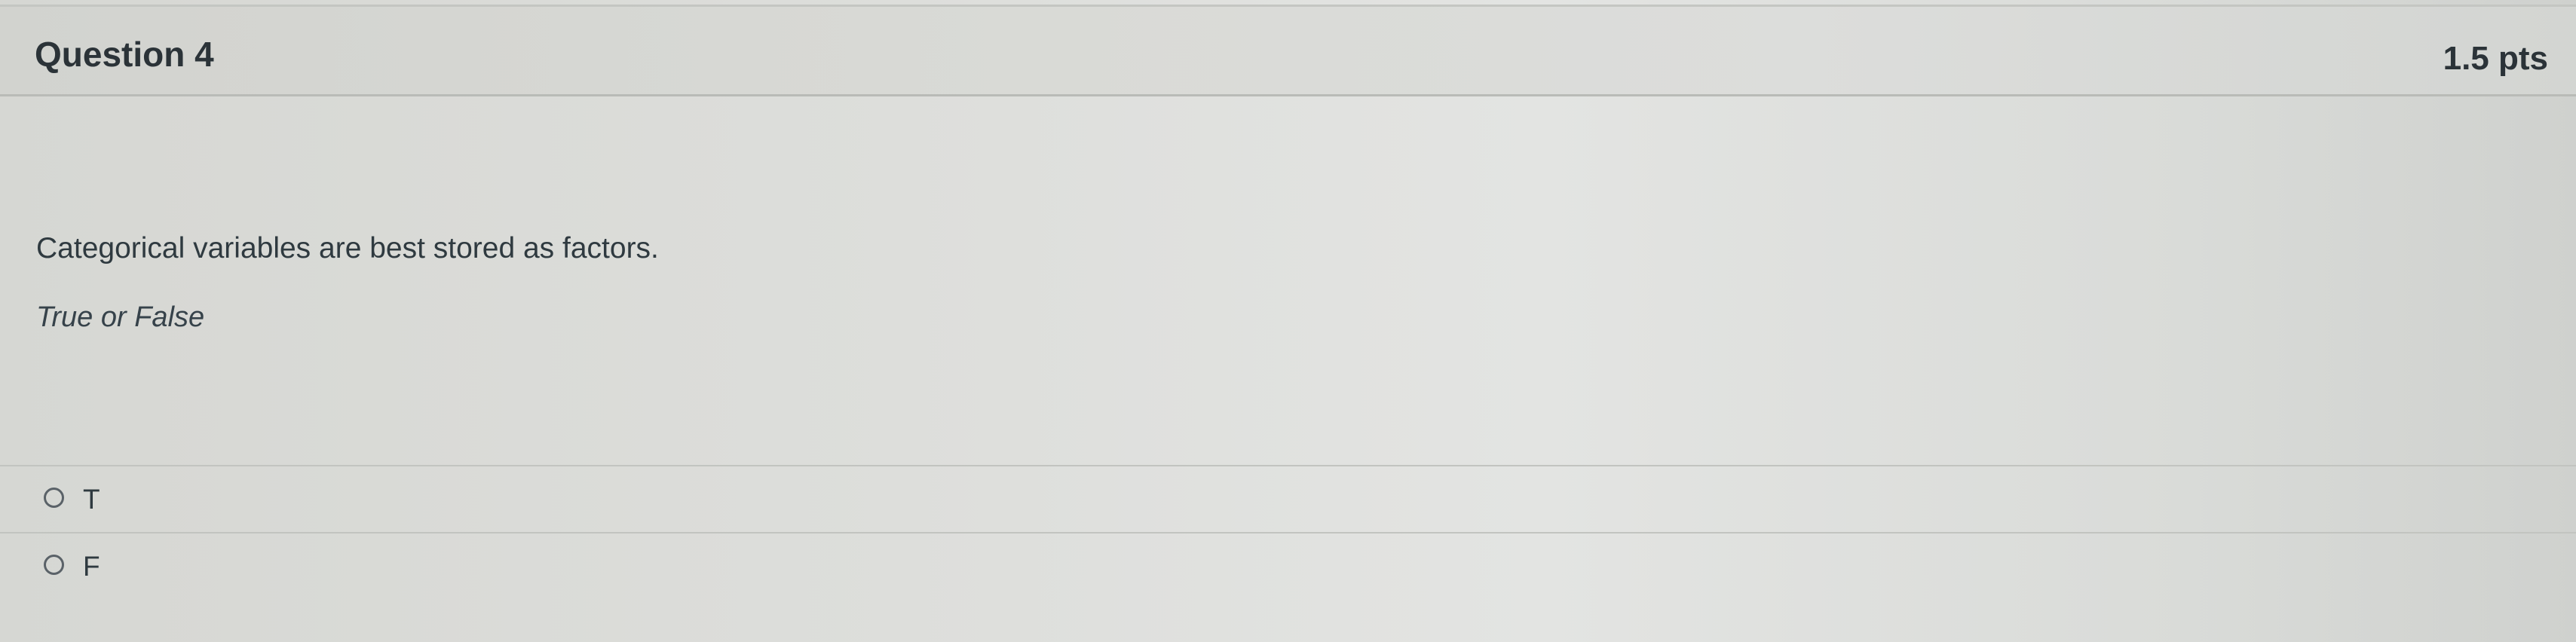  What do you see at coordinates (91, 499) in the screenshot?
I see `answer-label-t: T` at bounding box center [91, 499].